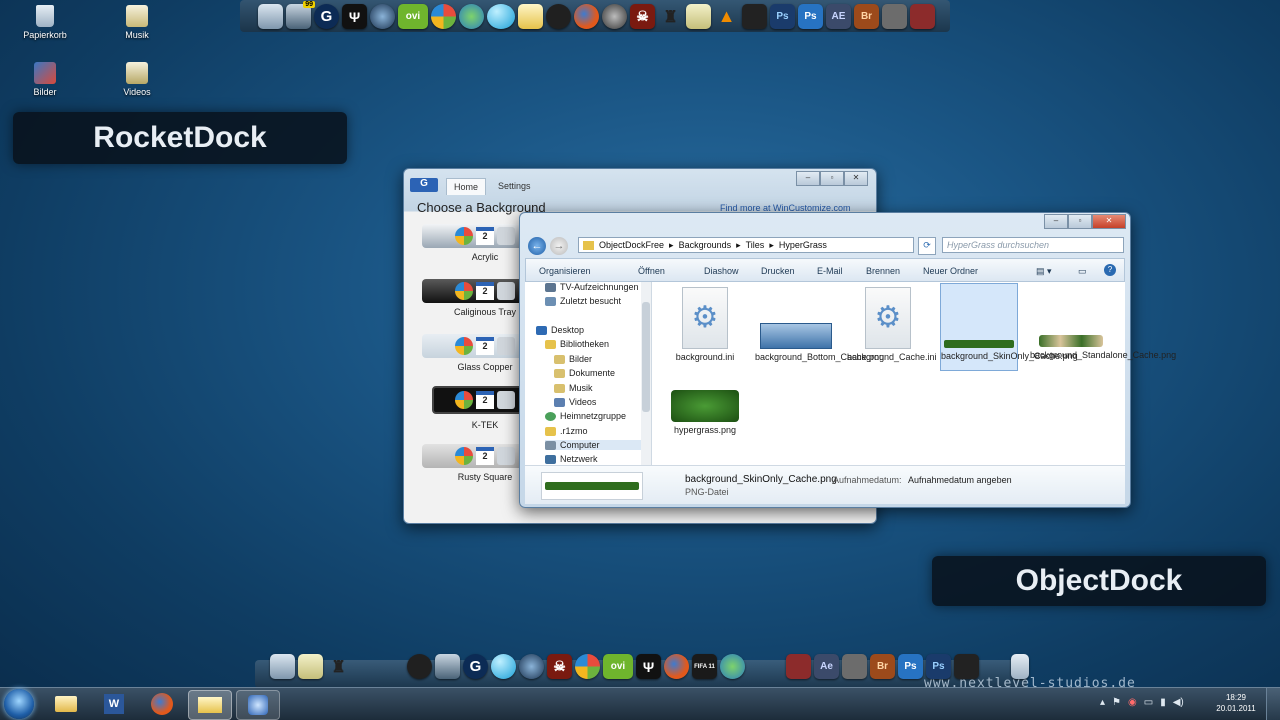 This screenshot has height=720, width=1280. Describe the element at coordinates (565, 271) in the screenshot. I see `organize-button: Organisieren` at that location.